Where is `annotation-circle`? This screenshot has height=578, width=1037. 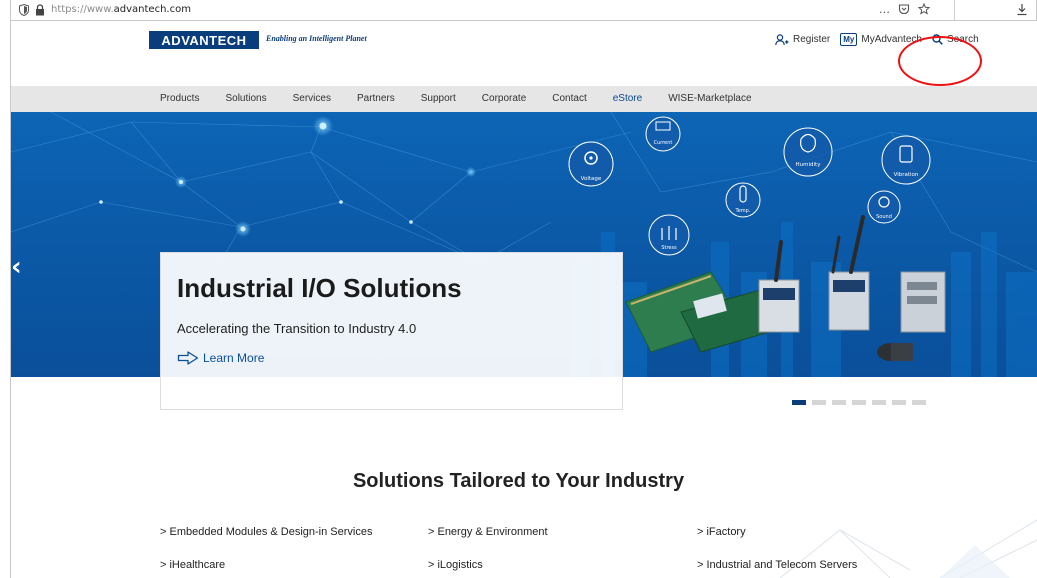 annotation-circle is located at coordinates (940, 61).